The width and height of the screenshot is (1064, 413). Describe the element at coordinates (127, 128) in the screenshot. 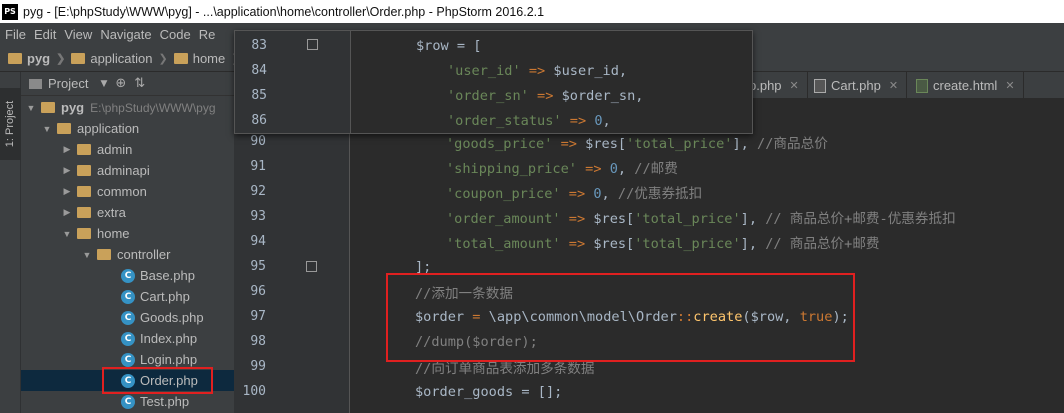

I see `tree-item-application: ▼ application` at that location.